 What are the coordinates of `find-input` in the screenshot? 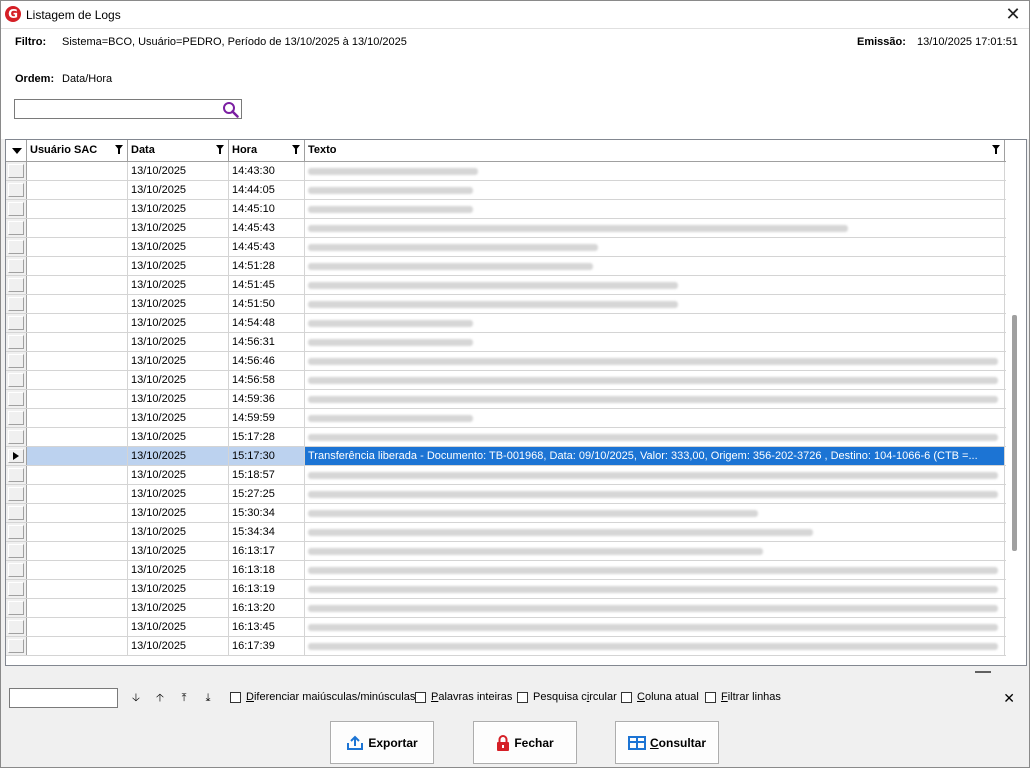 It's located at (63, 698).